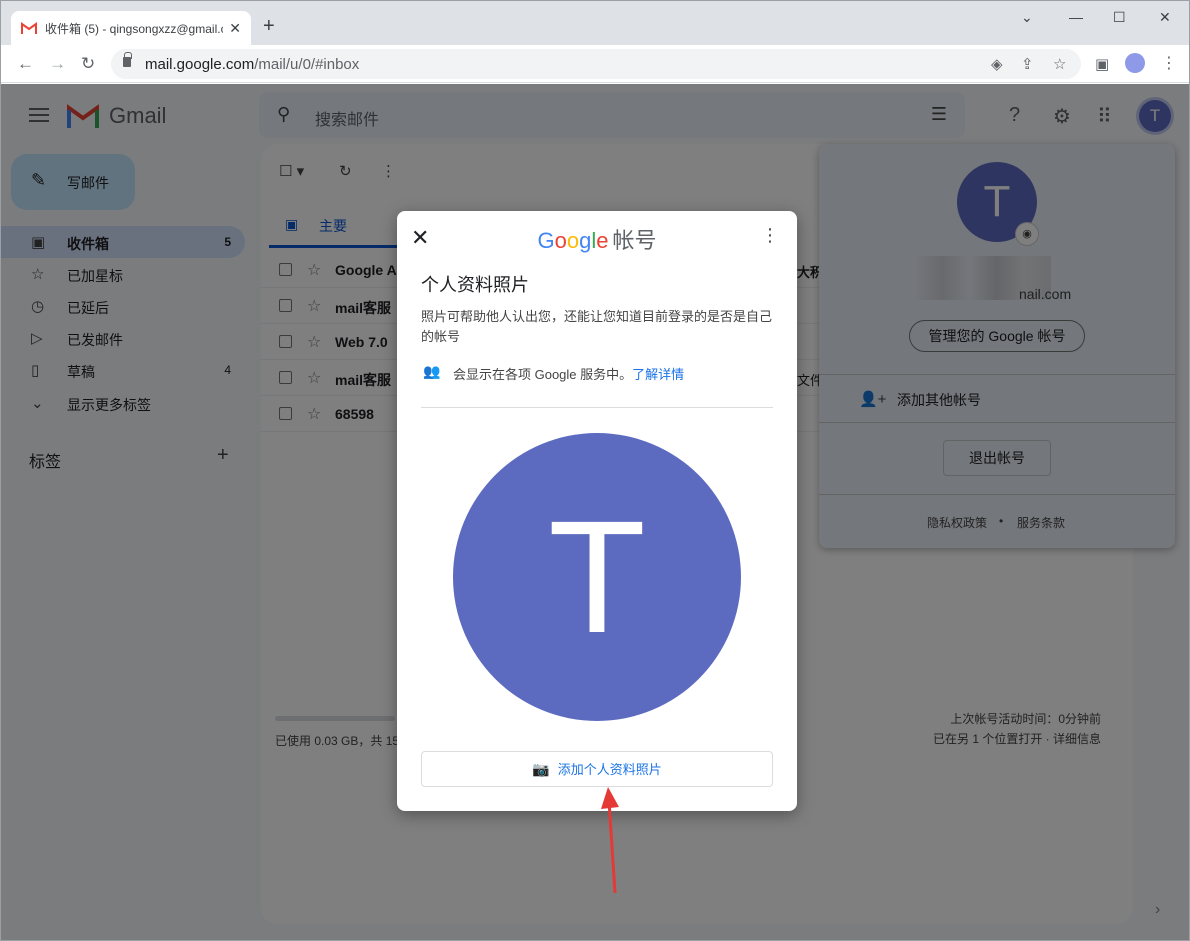  What do you see at coordinates (1059, 64) in the screenshot?
I see `bookmark-star-icon: ☆` at bounding box center [1059, 64].